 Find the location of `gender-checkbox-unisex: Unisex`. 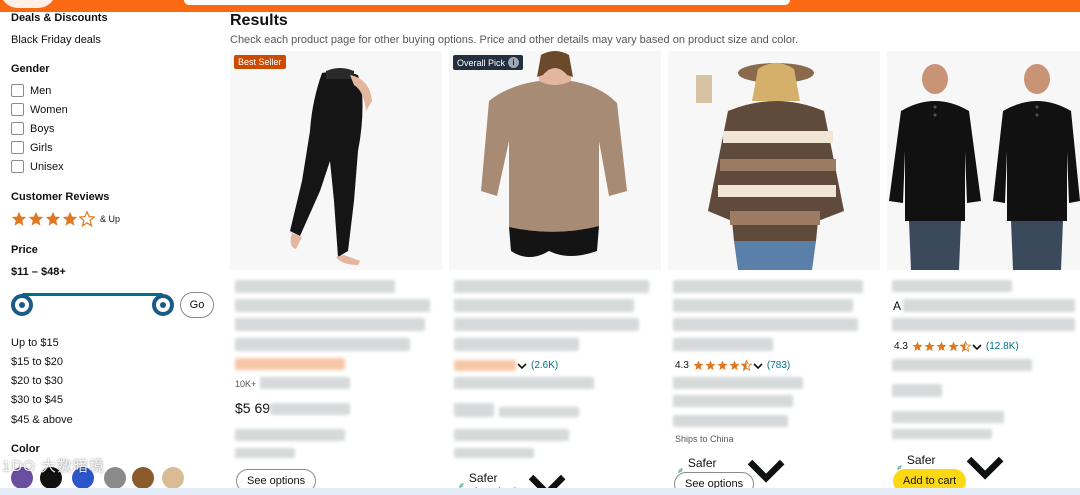

gender-checkbox-unisex: Unisex is located at coordinates (37, 166).